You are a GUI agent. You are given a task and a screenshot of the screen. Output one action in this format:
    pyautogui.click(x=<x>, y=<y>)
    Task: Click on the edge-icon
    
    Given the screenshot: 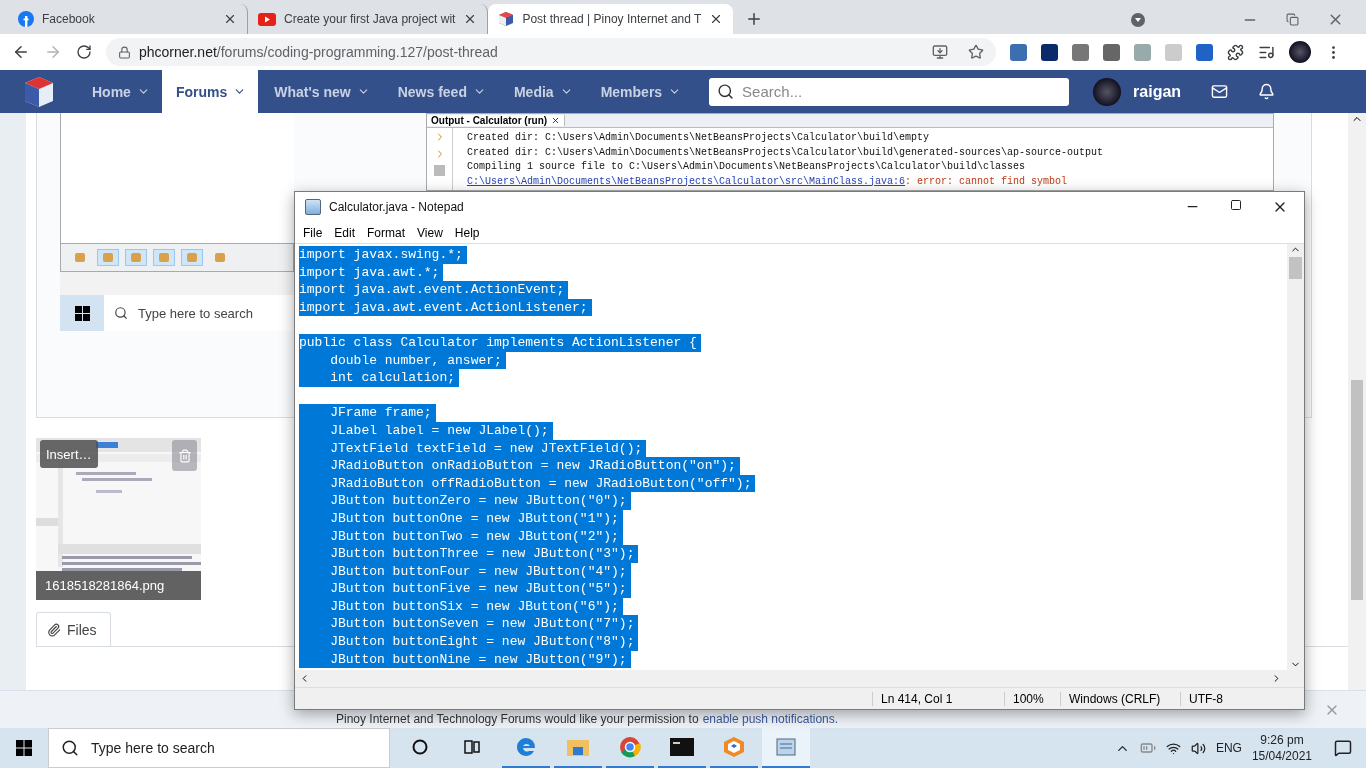 What is the action you would take?
    pyautogui.click(x=526, y=747)
    